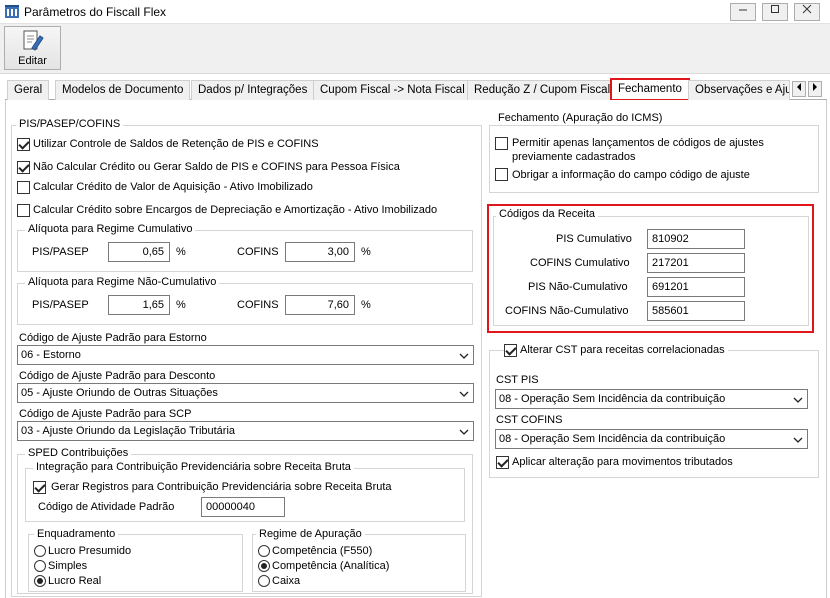 The height and width of the screenshot is (598, 830). Describe the element at coordinates (122, 282) in the screenshot. I see `aliquota-nao-cumulativo-title: Alíquota para Regime Não-Cumulativo` at that location.